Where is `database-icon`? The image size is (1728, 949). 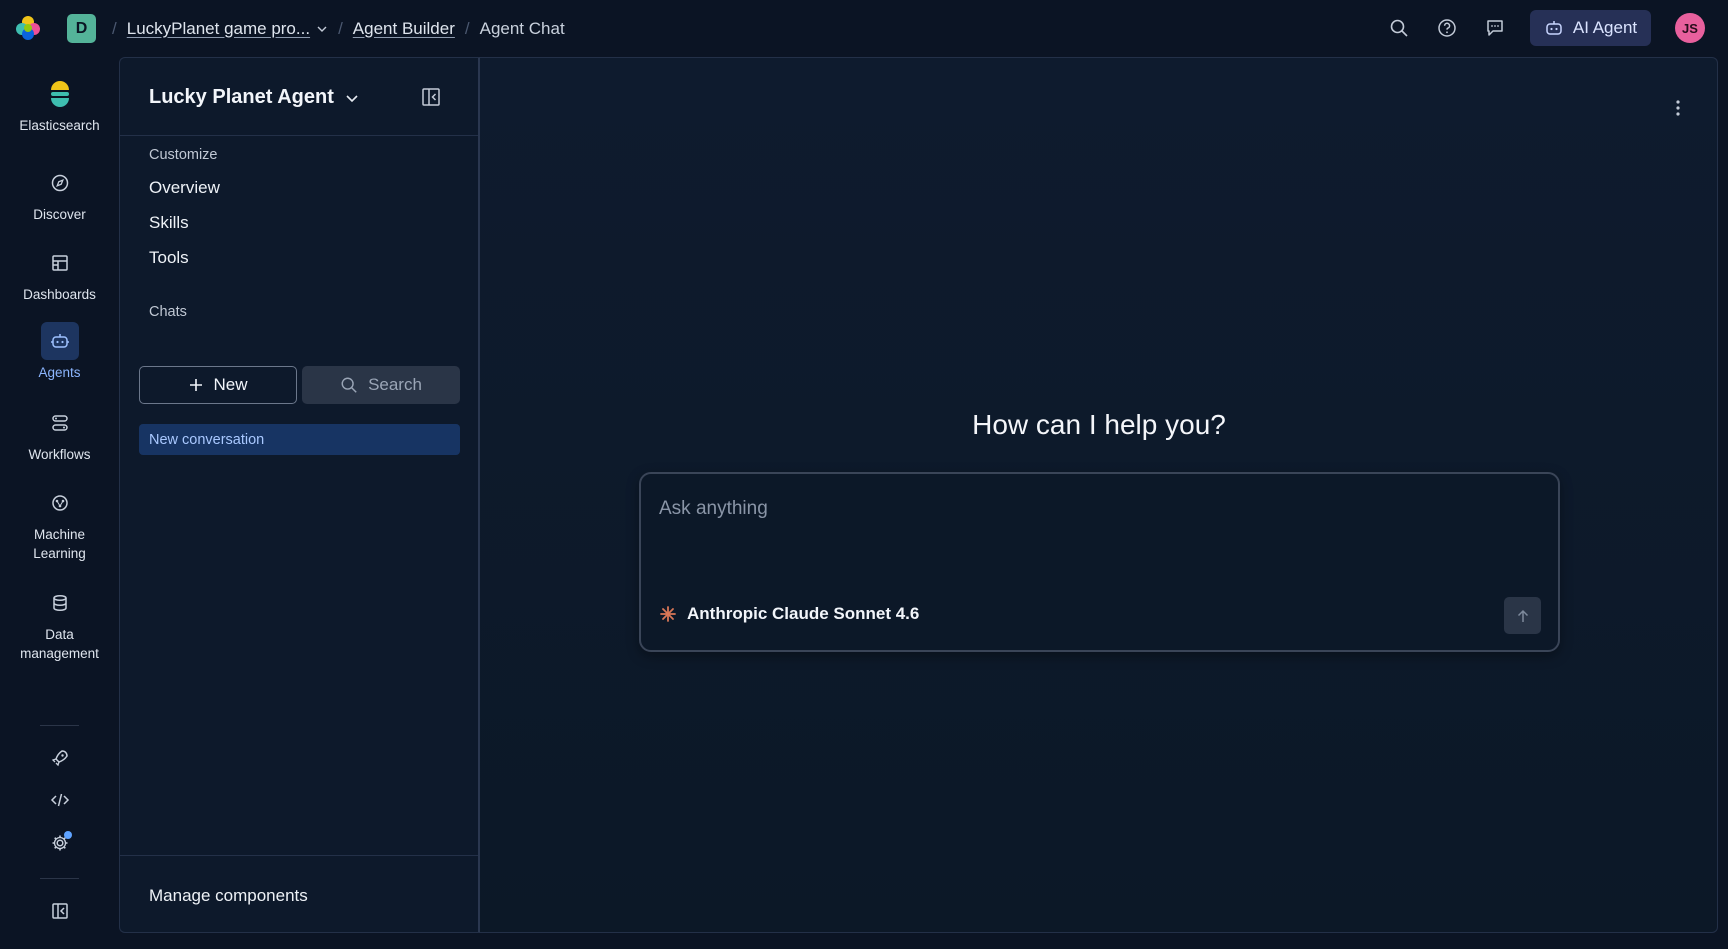
database-icon is located at coordinates (60, 603).